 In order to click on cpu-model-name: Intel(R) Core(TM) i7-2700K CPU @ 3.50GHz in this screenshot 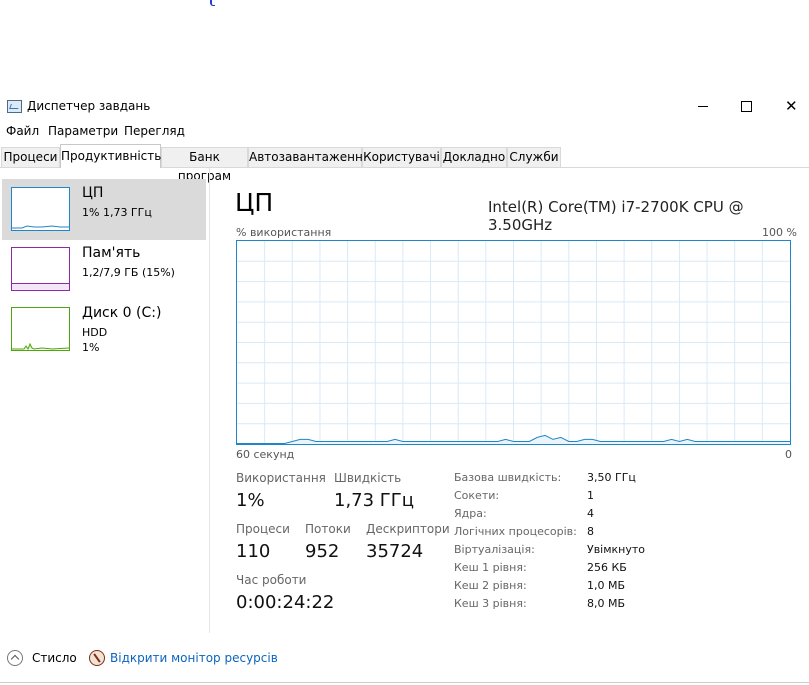, I will do `click(616, 216)`.